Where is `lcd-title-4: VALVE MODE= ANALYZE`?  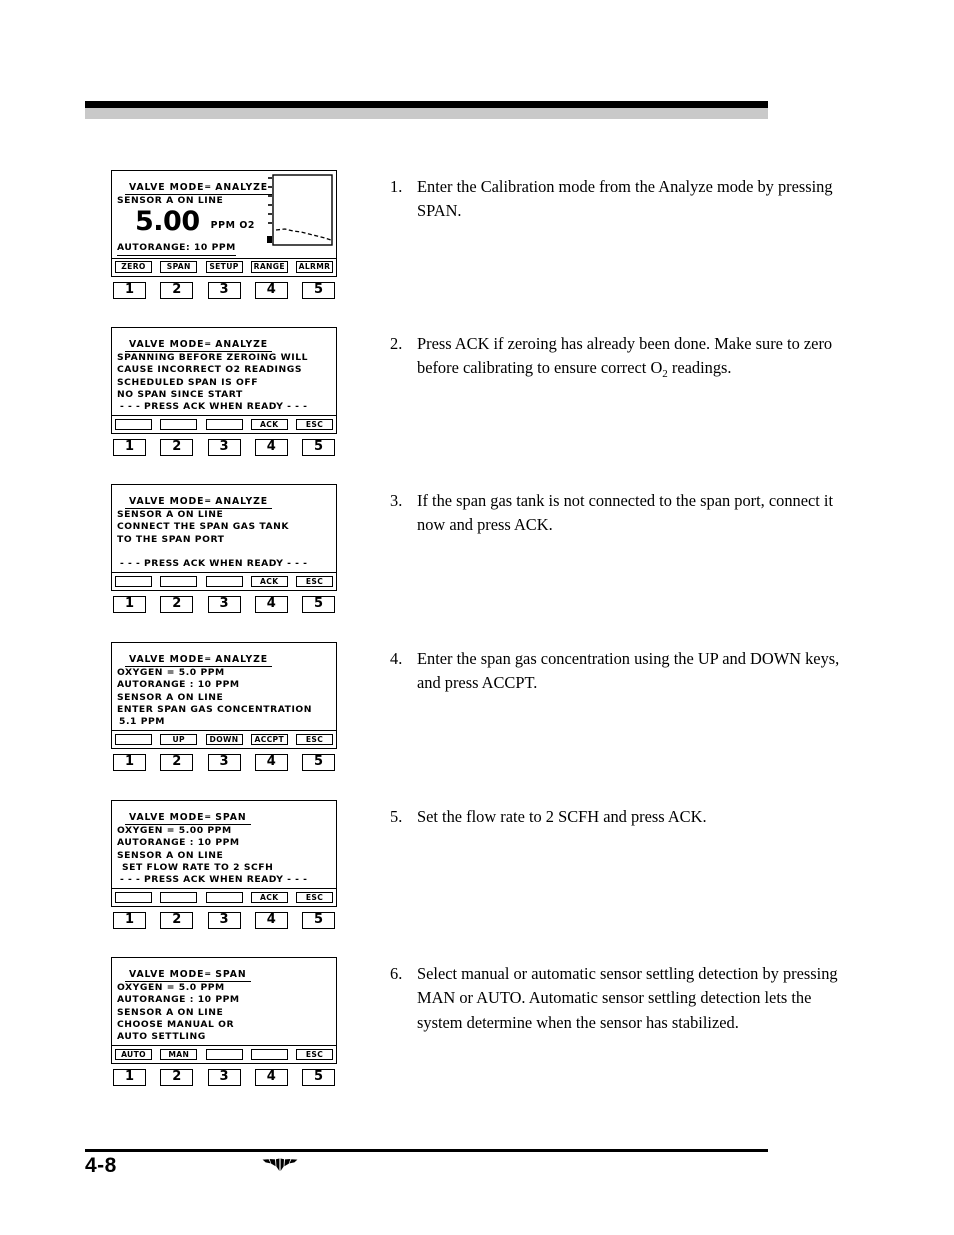
lcd-title-4: VALVE MODE= ANALYZE is located at coordinates (199, 660).